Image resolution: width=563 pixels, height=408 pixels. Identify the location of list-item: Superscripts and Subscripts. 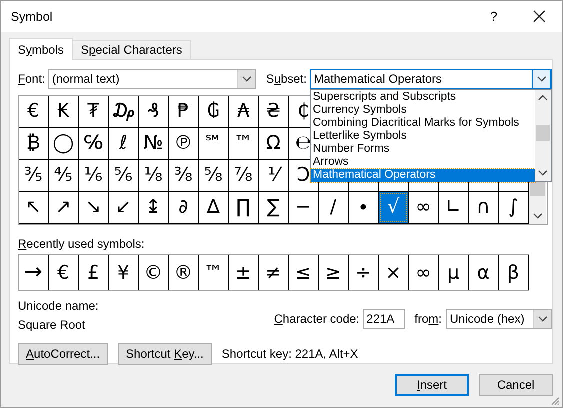
(423, 97).